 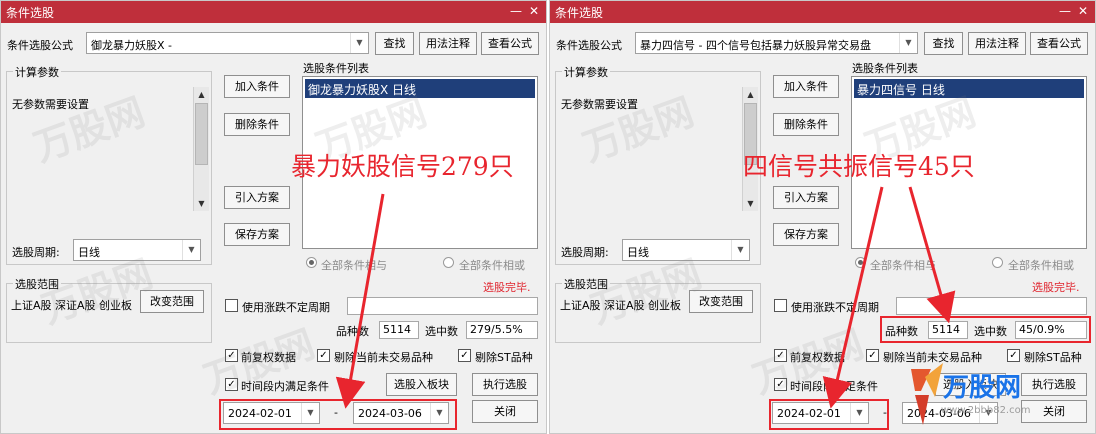 I want to click on watermark-logo: 万股网 www.2bbb82.com, so click(x=999, y=396).